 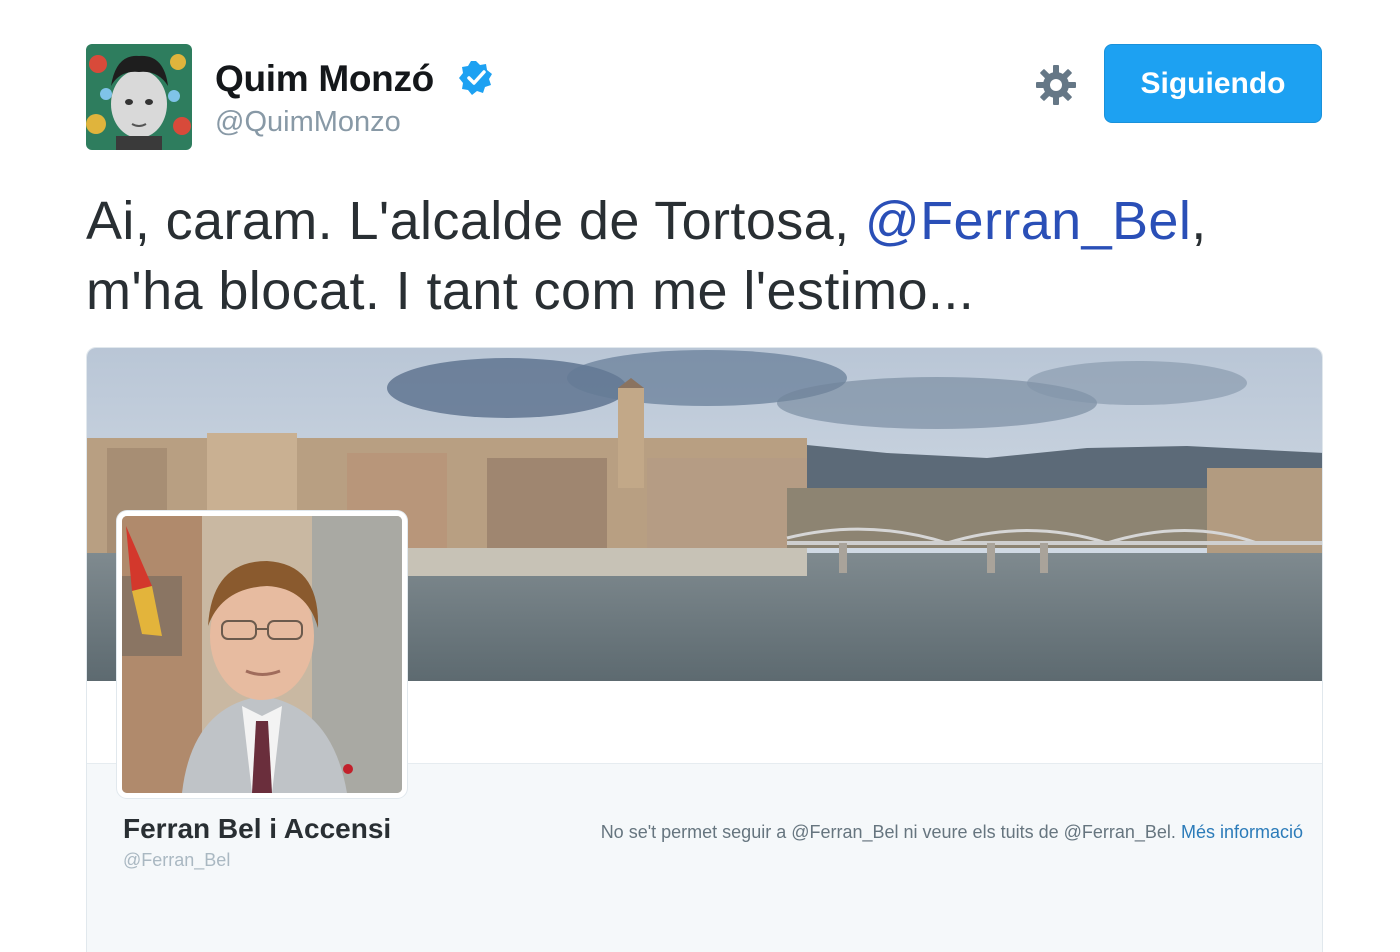 What do you see at coordinates (257, 829) in the screenshot?
I see `card-profile-name: Ferran Bel i Accensi` at bounding box center [257, 829].